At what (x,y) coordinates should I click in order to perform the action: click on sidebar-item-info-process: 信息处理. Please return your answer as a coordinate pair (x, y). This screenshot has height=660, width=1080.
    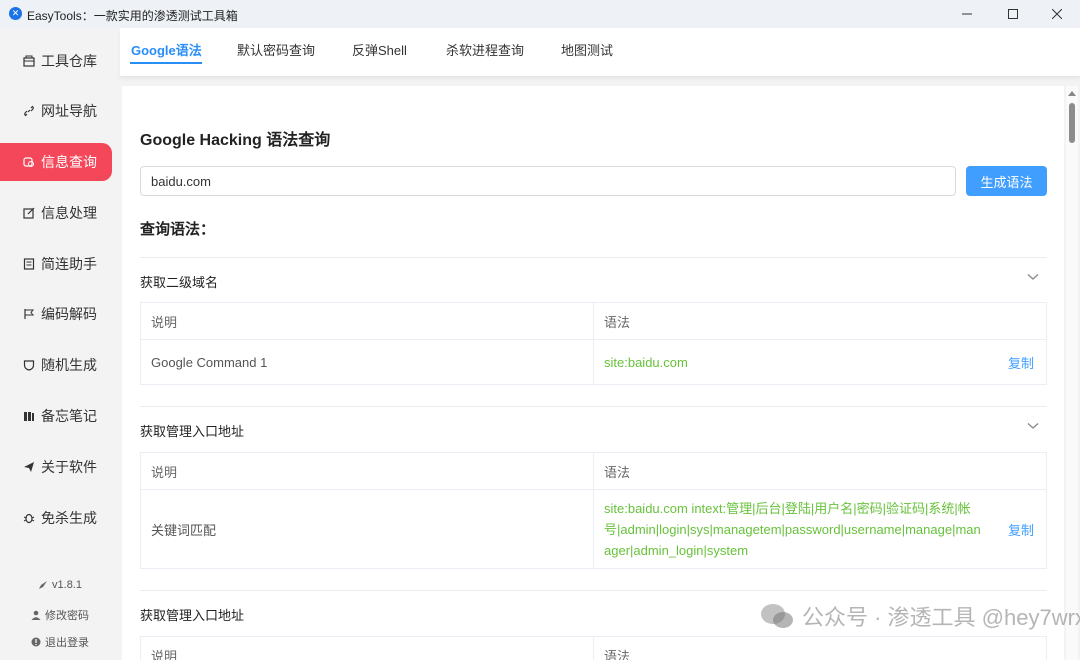
    Looking at the image, I should click on (56, 213).